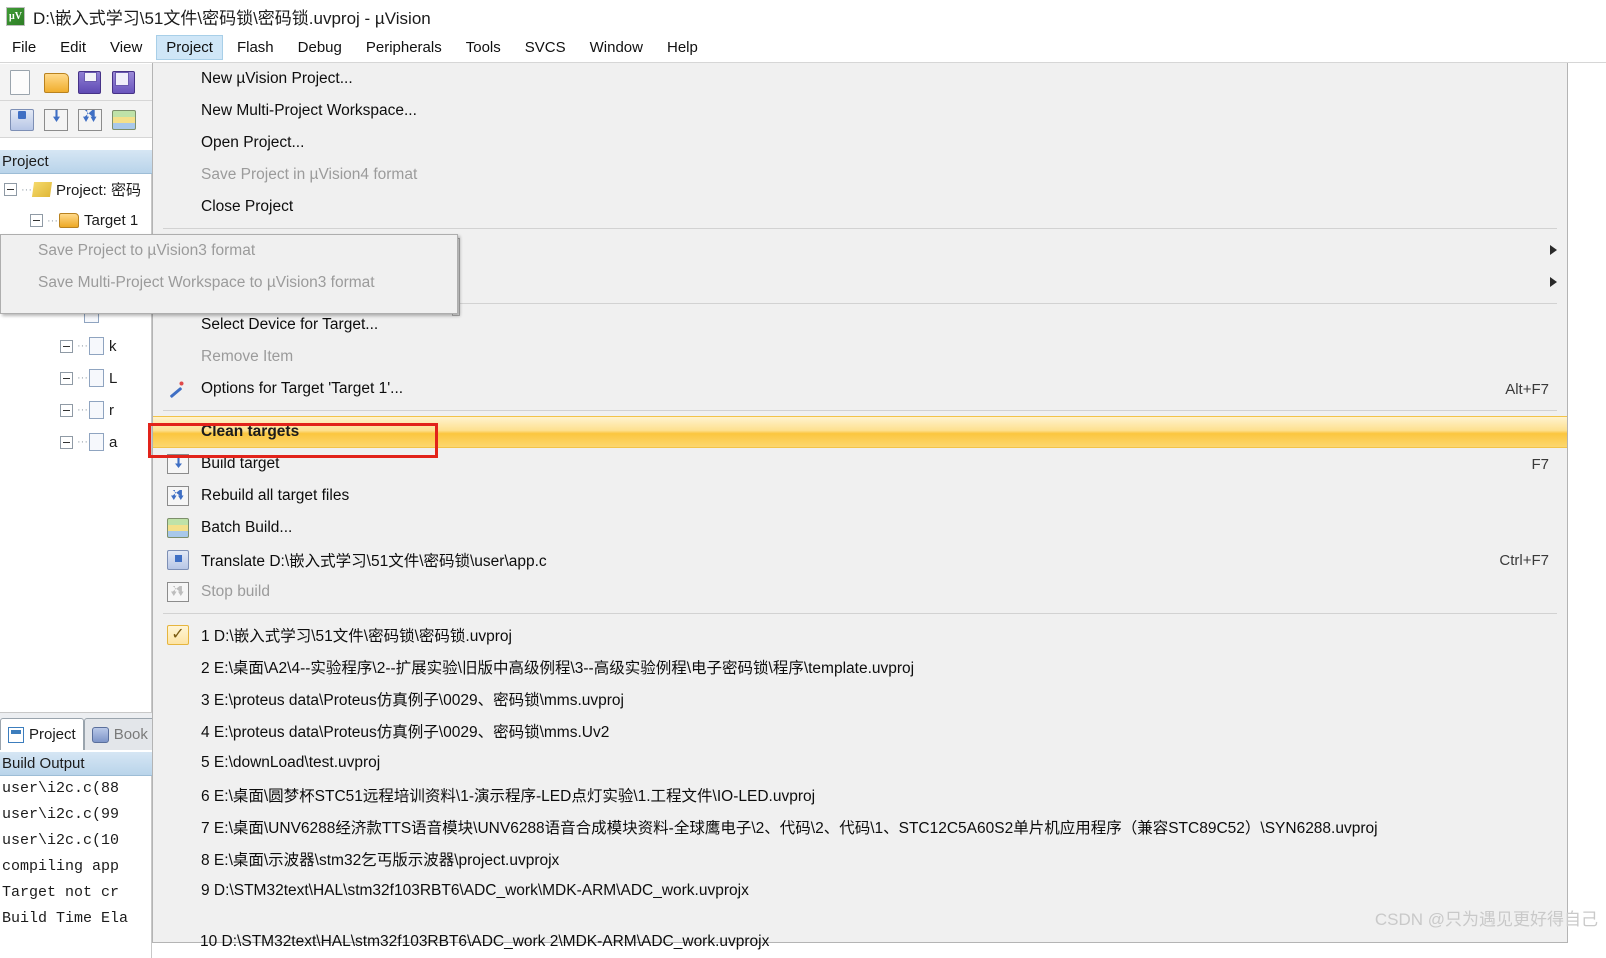 The image size is (1606, 958). Describe the element at coordinates (57, 82) in the screenshot. I see `open-folder-icon` at that location.